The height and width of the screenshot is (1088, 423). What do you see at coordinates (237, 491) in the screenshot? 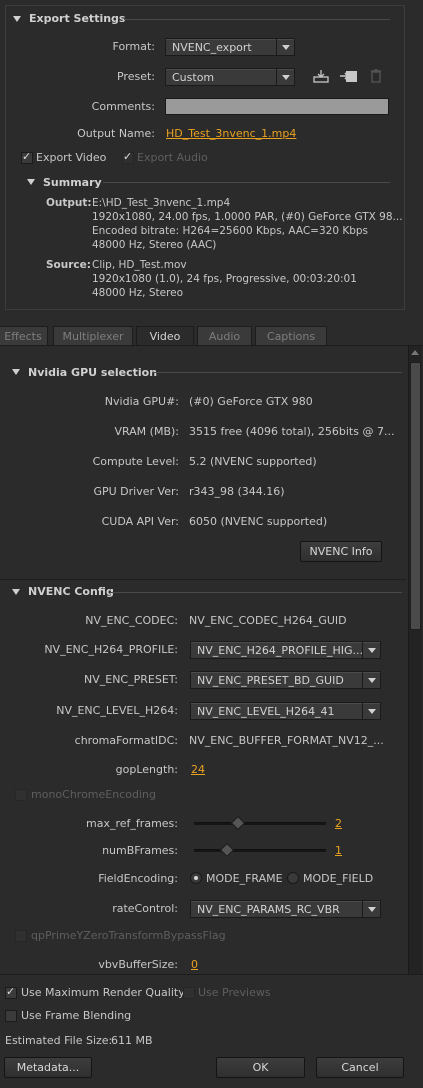
I see `driver-ver-value: r343_98 (344.16)` at bounding box center [237, 491].